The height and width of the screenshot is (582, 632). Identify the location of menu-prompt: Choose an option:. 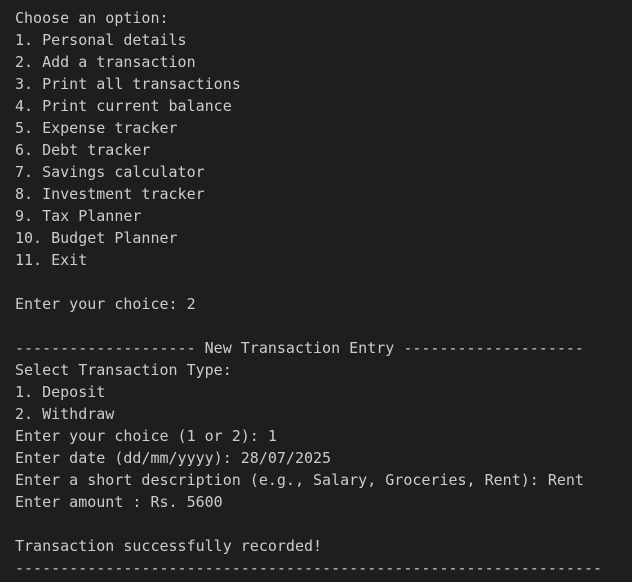
(92, 18).